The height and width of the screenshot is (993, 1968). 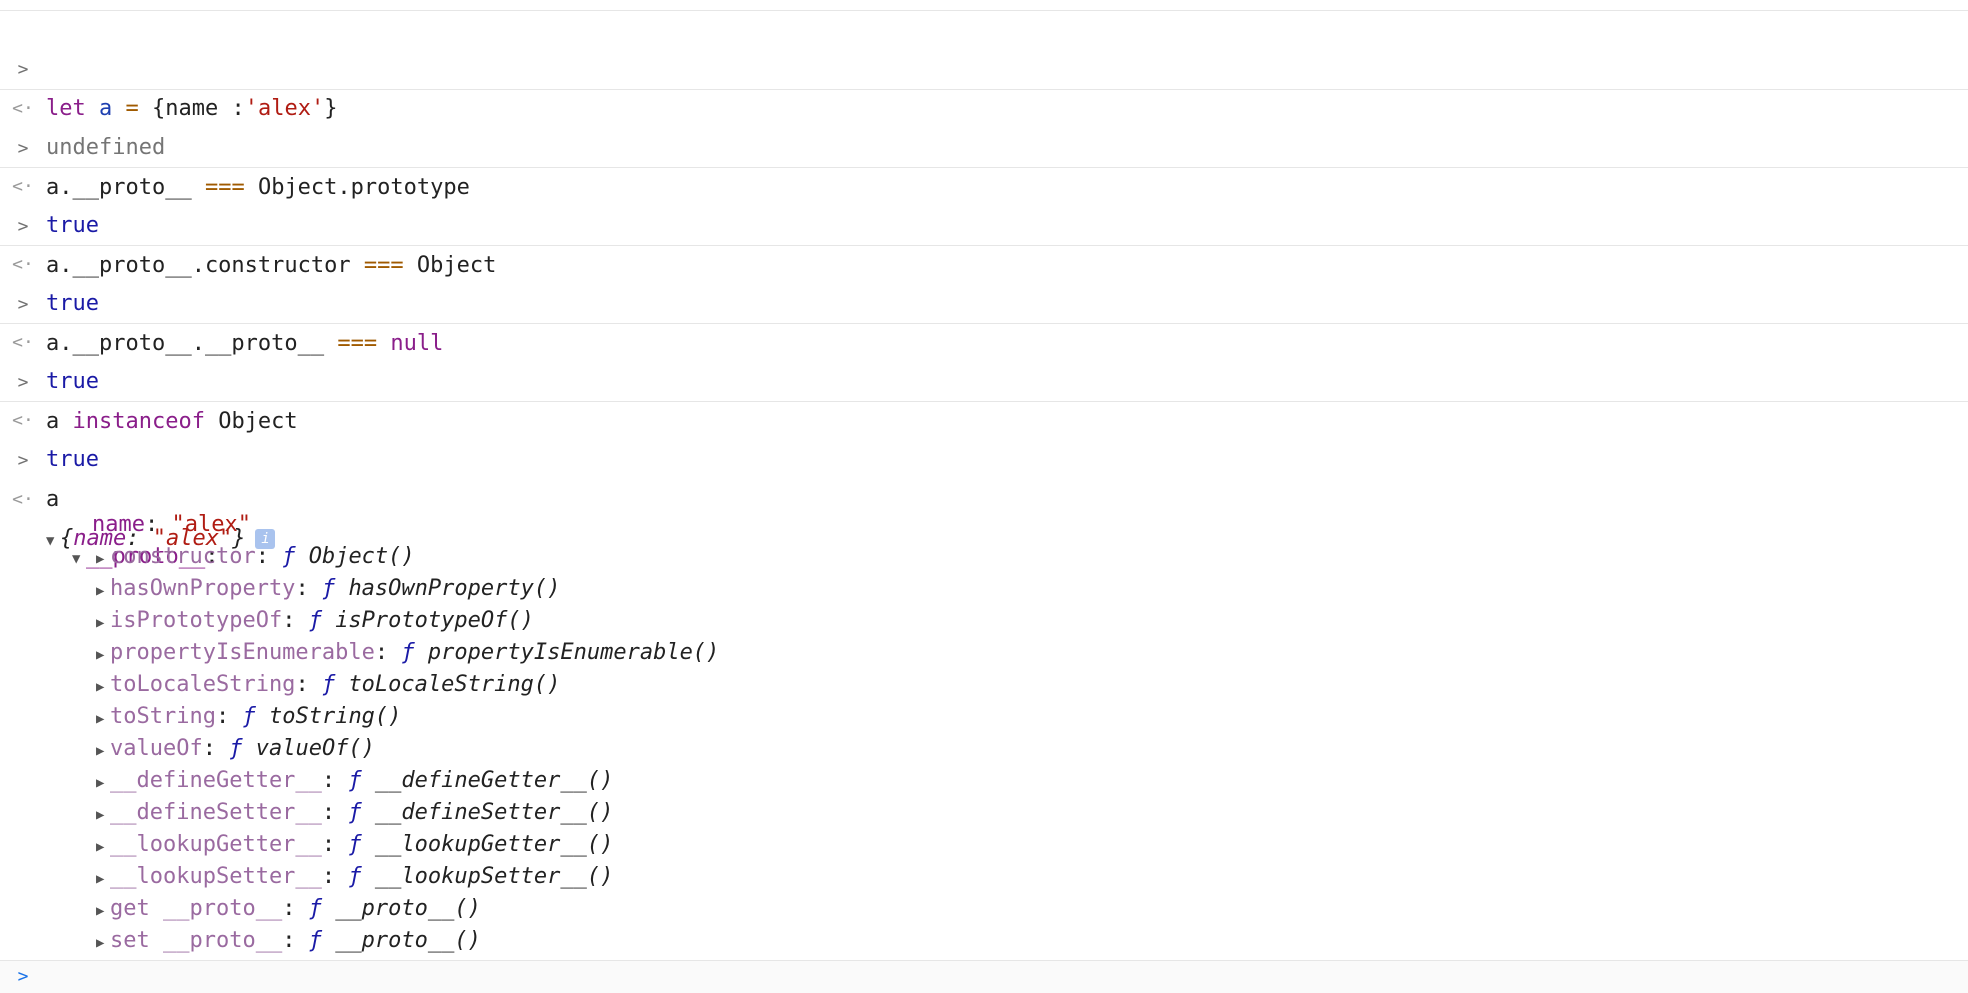 I want to click on console-input-row: > a.__proto__.__proto__ === null, so click(x=984, y=300).